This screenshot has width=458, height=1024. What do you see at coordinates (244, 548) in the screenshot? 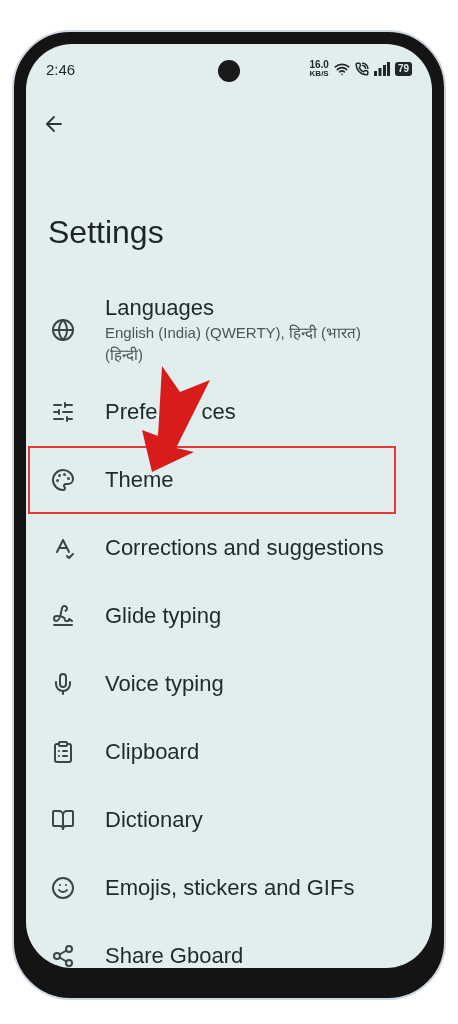
I see `item-title: Corrections and suggestions` at bounding box center [244, 548].